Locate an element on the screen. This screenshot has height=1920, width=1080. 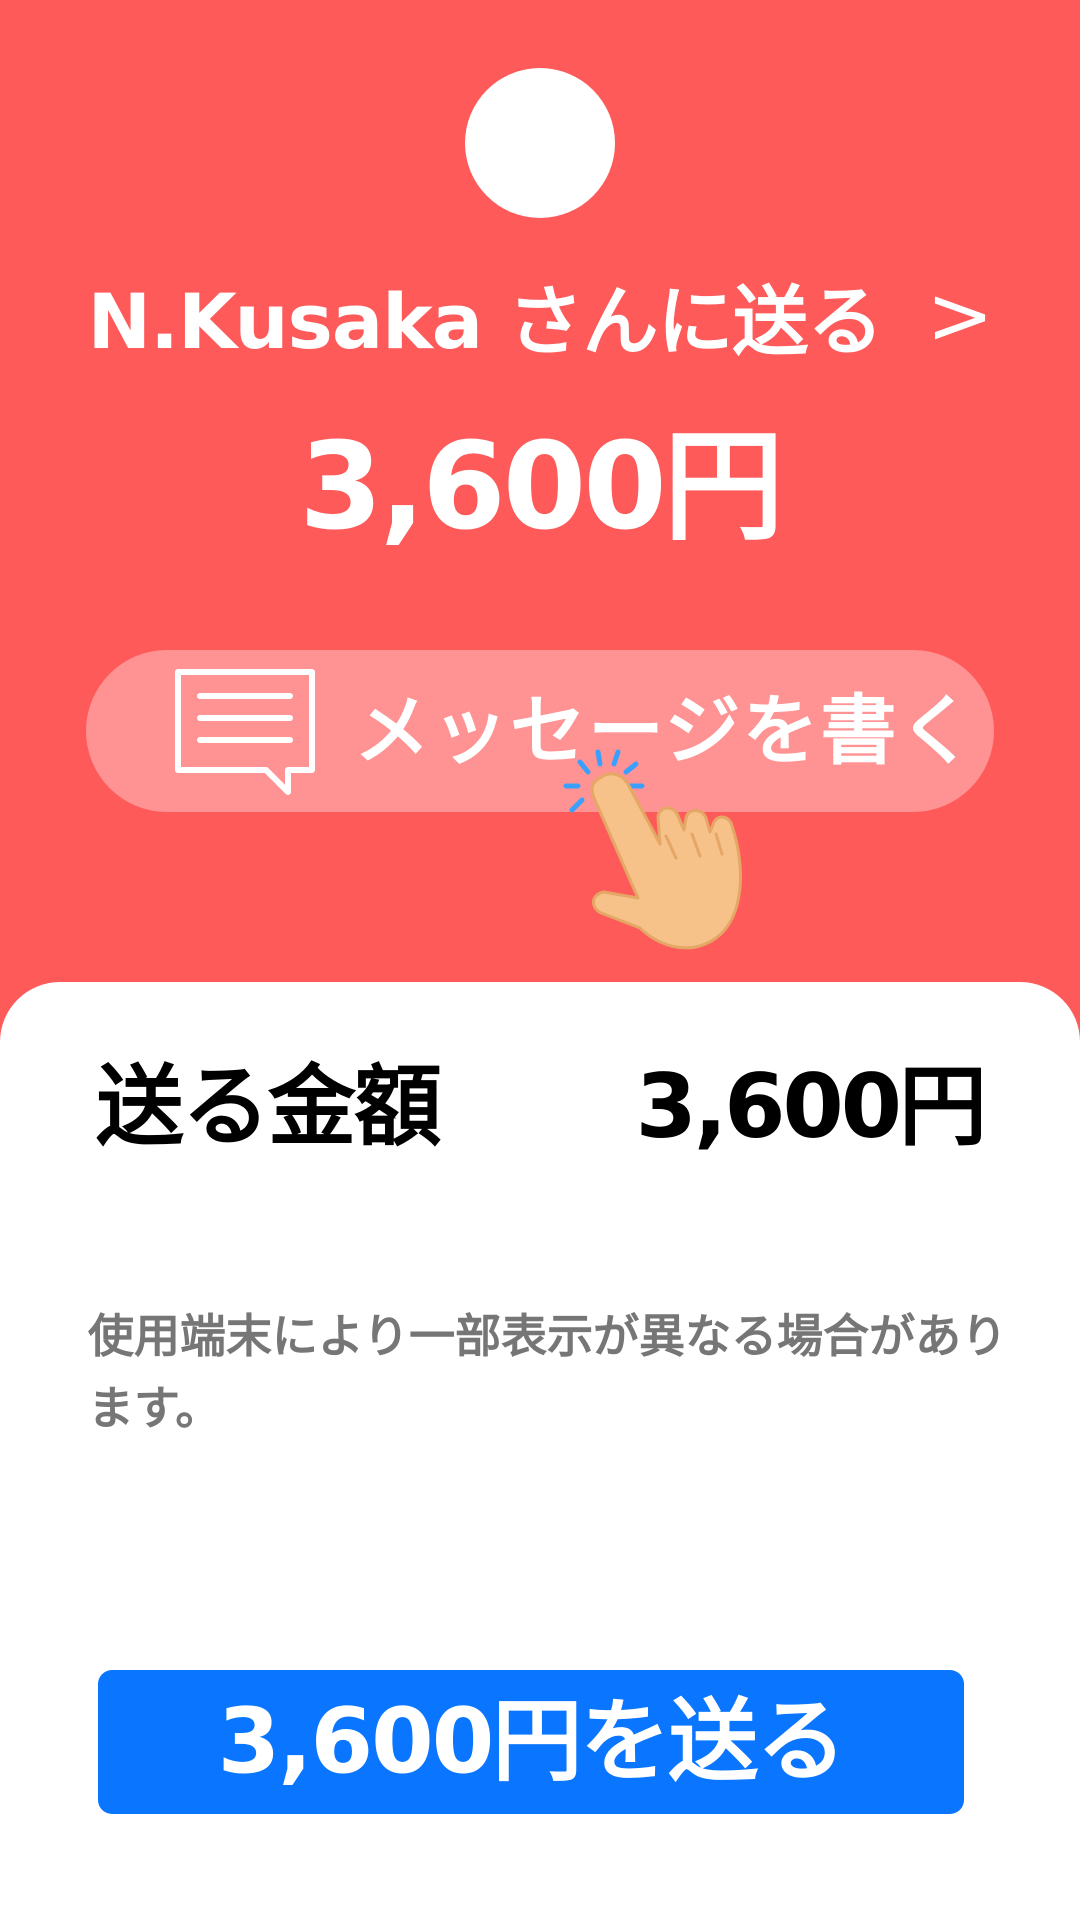
send-amount-label: 送る金額 is located at coordinates (269, 1106).